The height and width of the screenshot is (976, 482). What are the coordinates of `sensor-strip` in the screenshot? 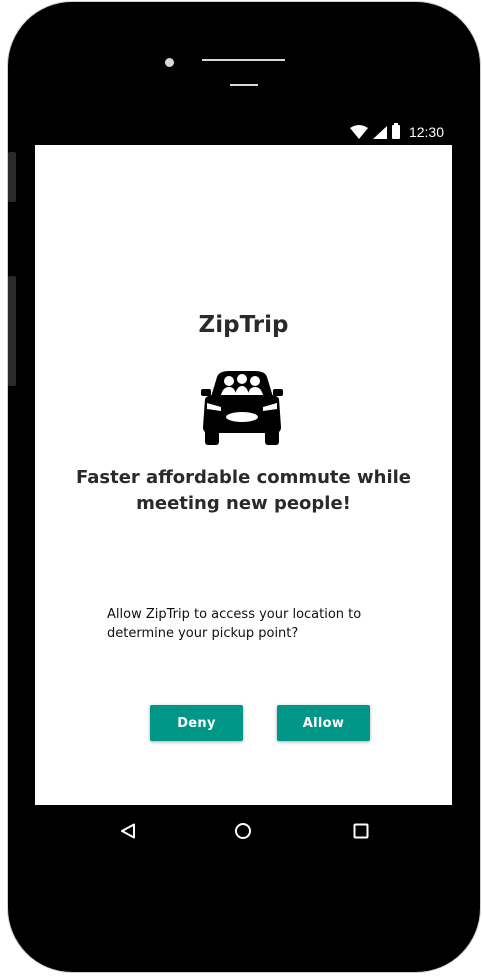 It's located at (244, 85).